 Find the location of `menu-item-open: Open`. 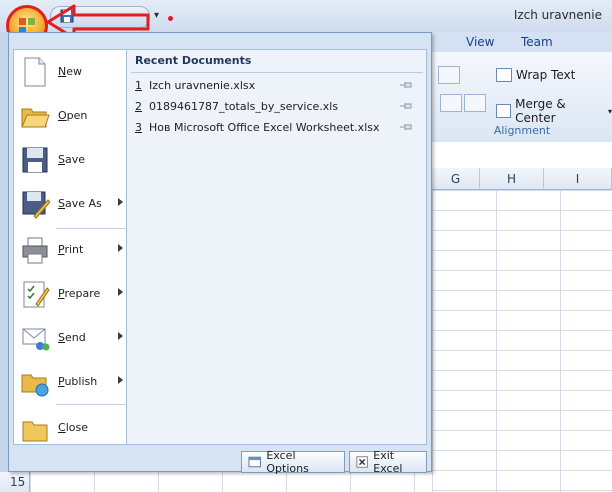

menu-item-open: Open is located at coordinates (70, 116).